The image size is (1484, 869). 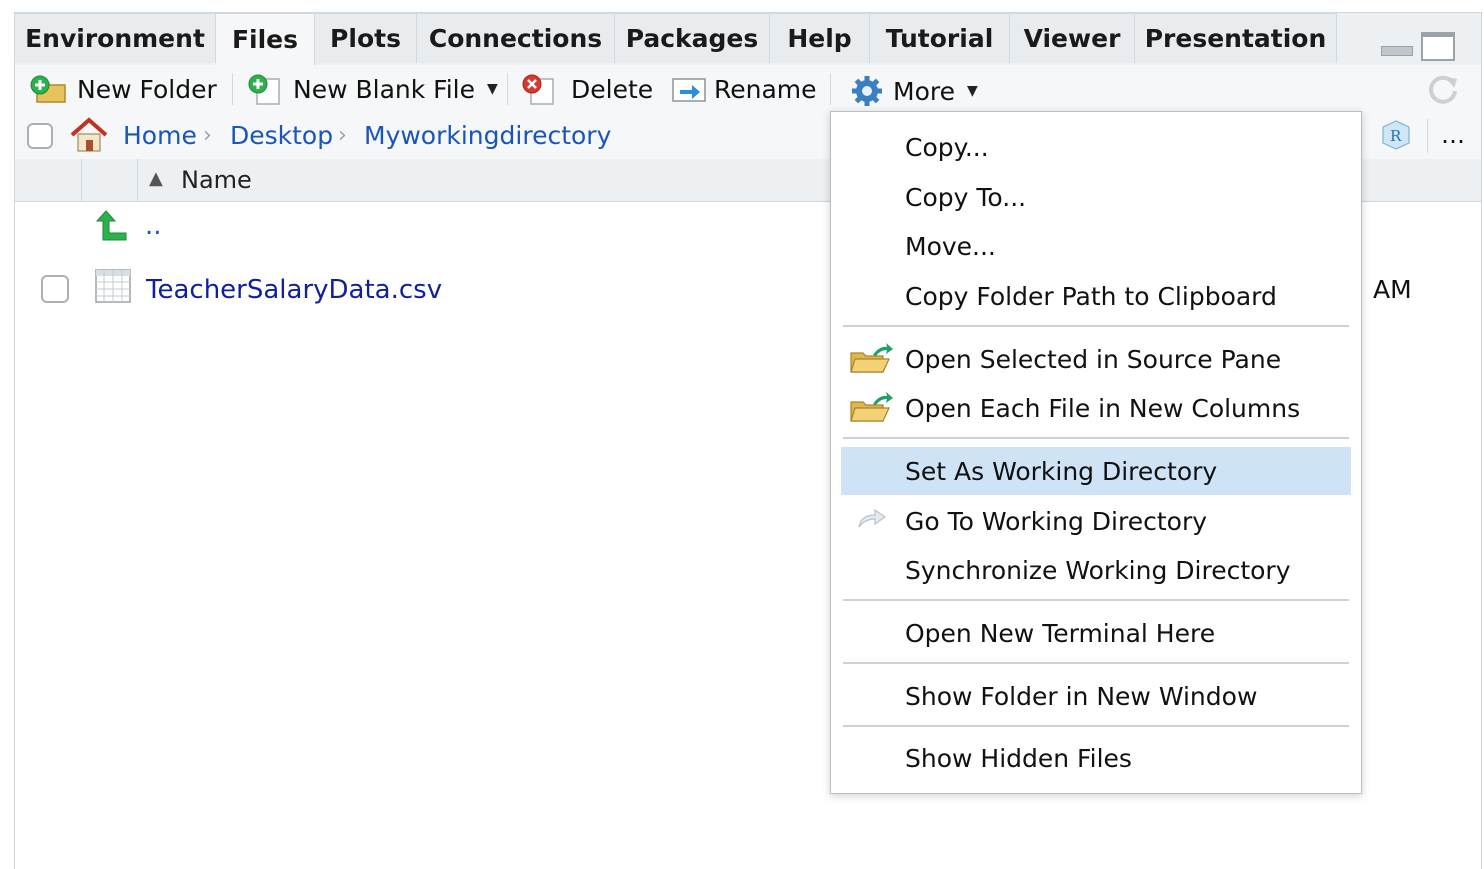 I want to click on home-icon, so click(x=89, y=135).